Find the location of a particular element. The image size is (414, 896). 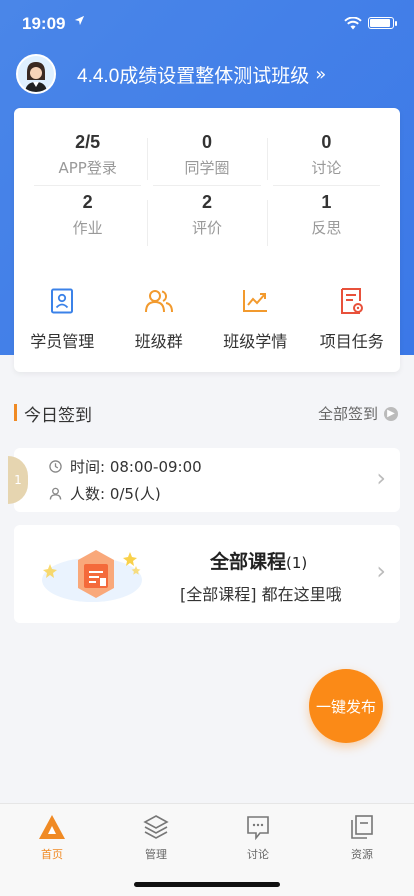

tab-resources: 资源 is located at coordinates (362, 837).